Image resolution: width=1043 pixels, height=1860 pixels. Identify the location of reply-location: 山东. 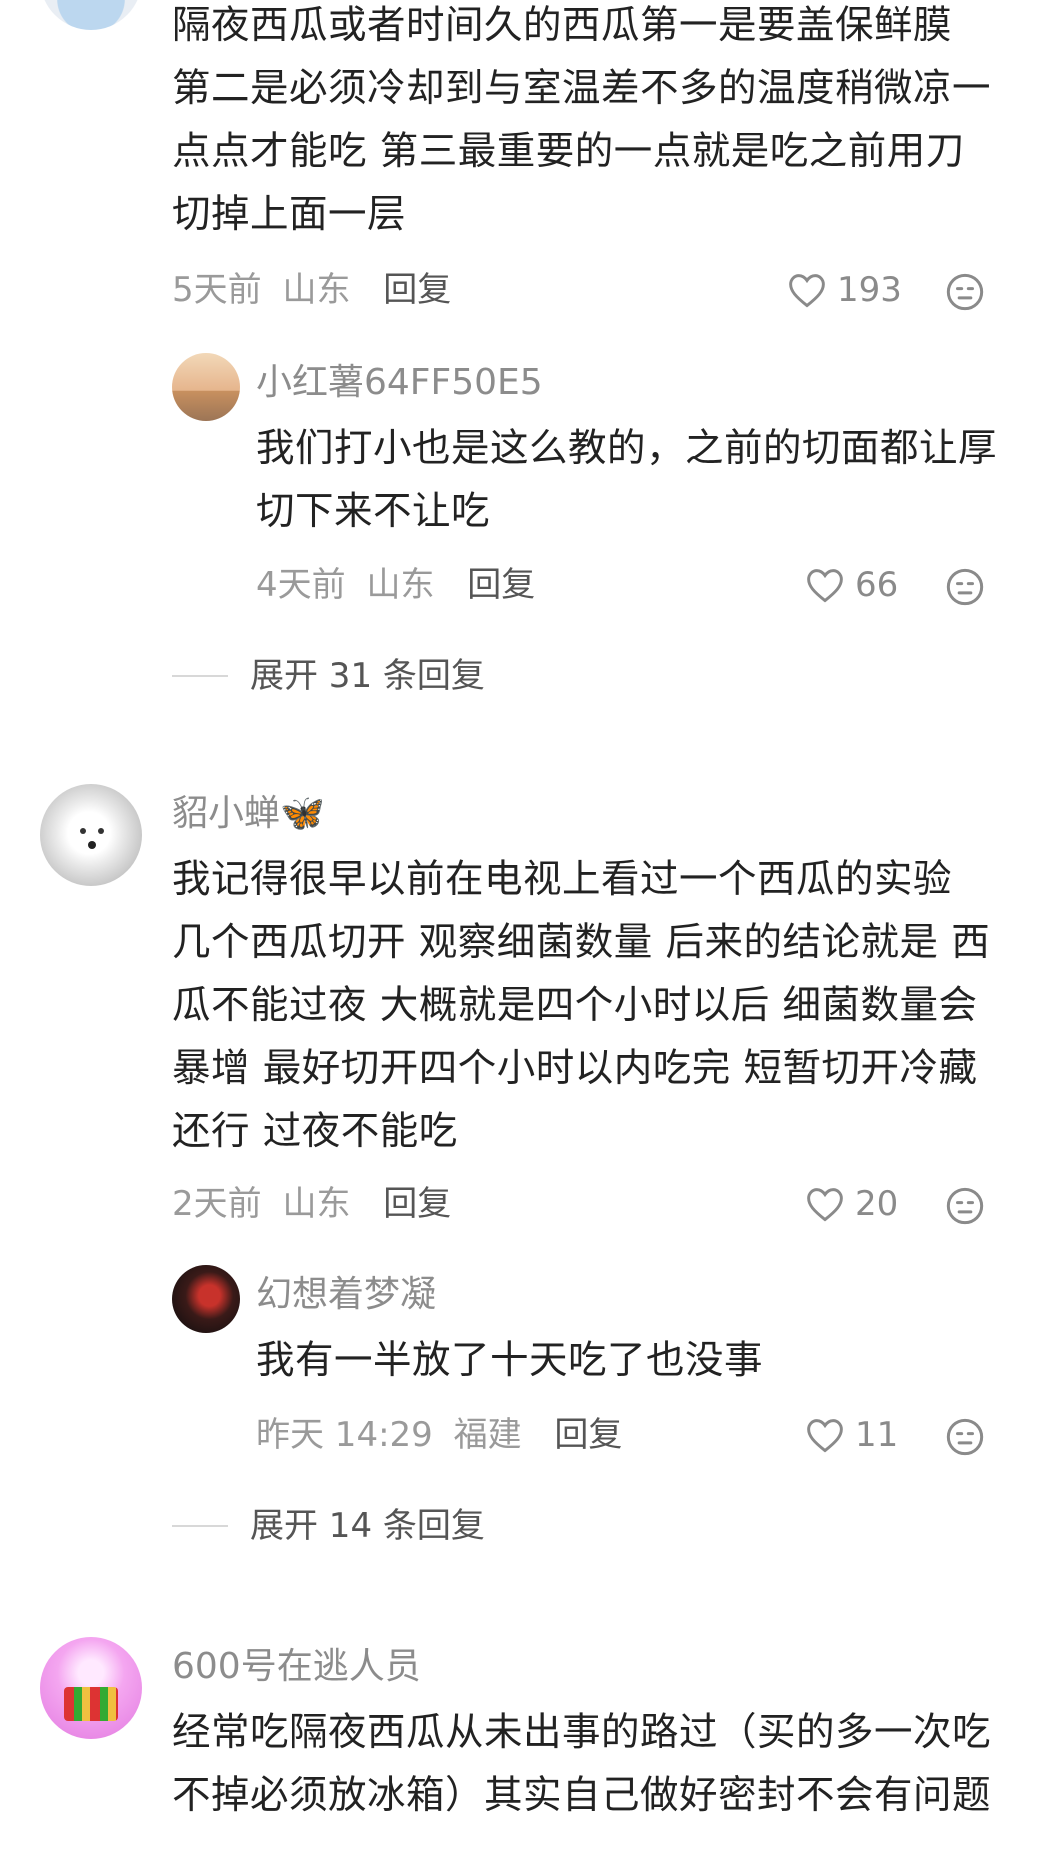
(400, 585).